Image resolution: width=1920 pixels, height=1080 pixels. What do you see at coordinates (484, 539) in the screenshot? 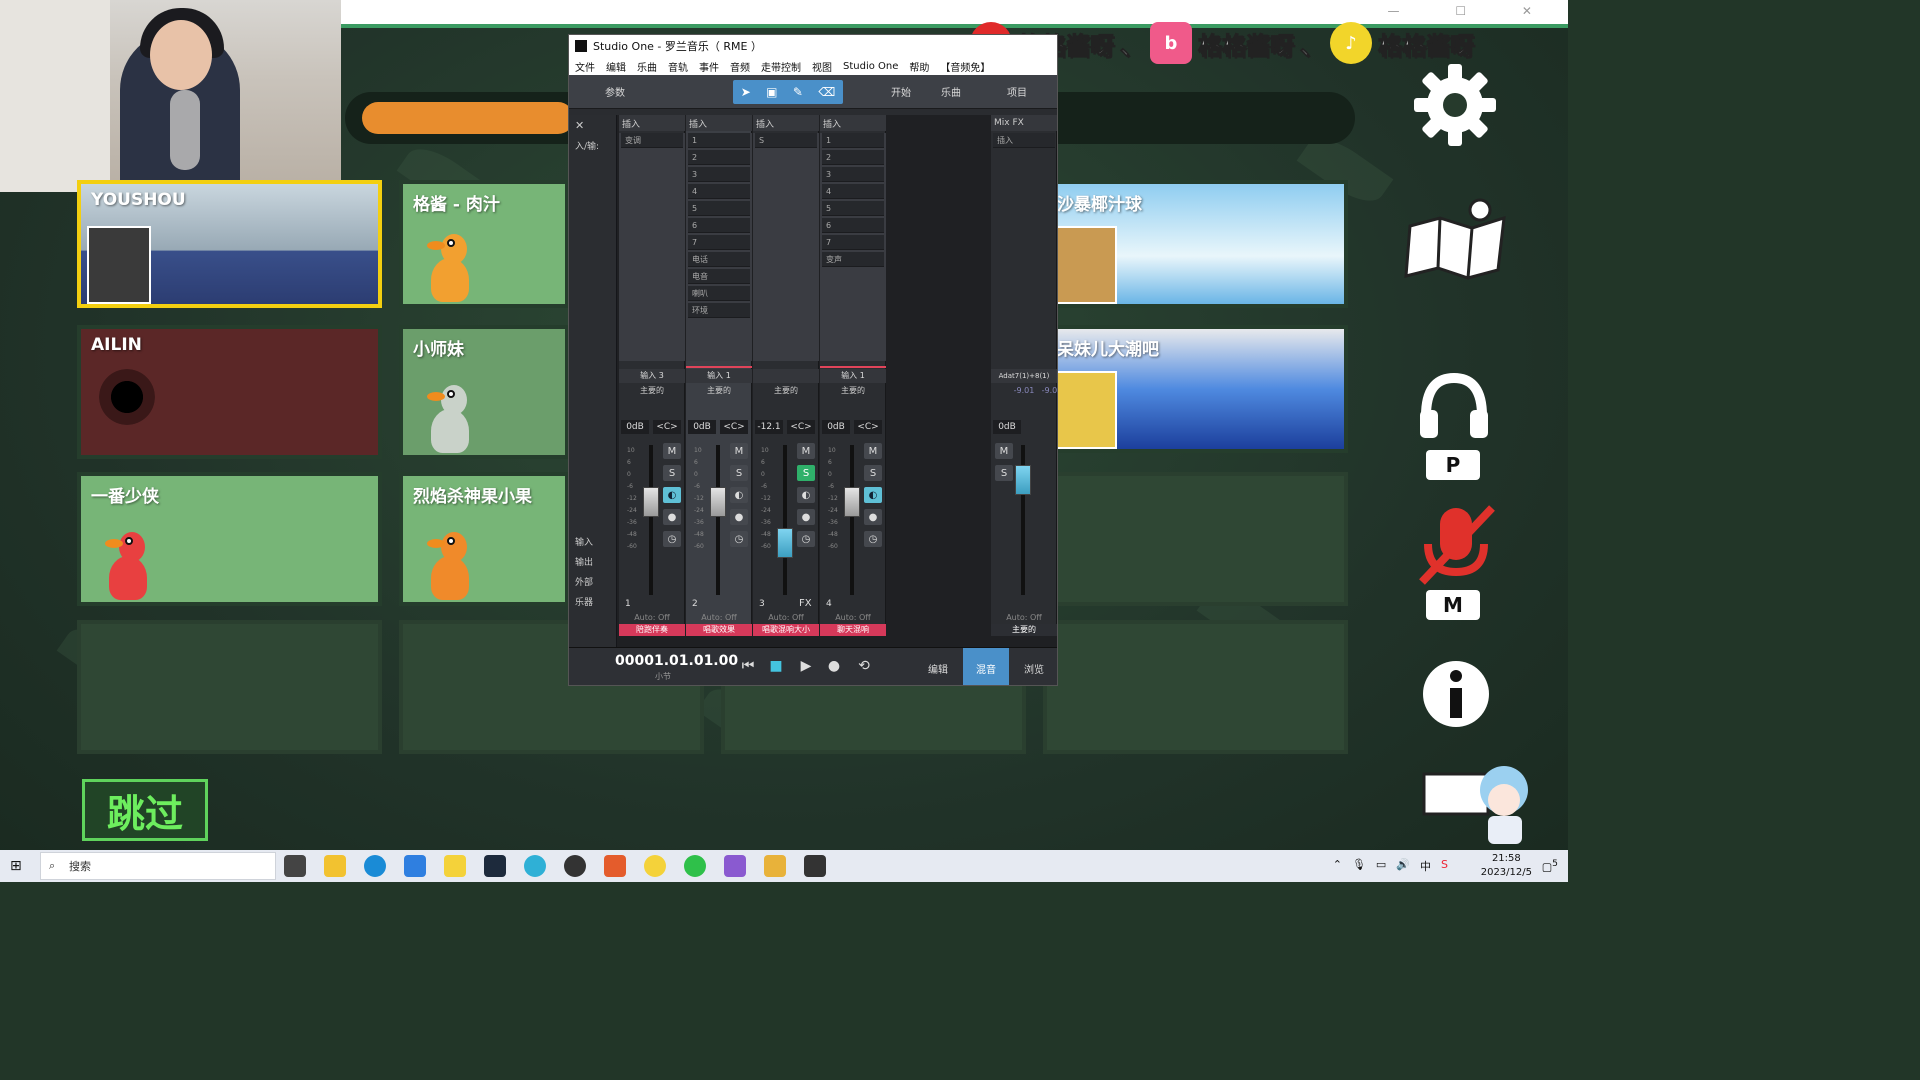
I see `player-card: 烈焰杀神果小果` at bounding box center [484, 539].